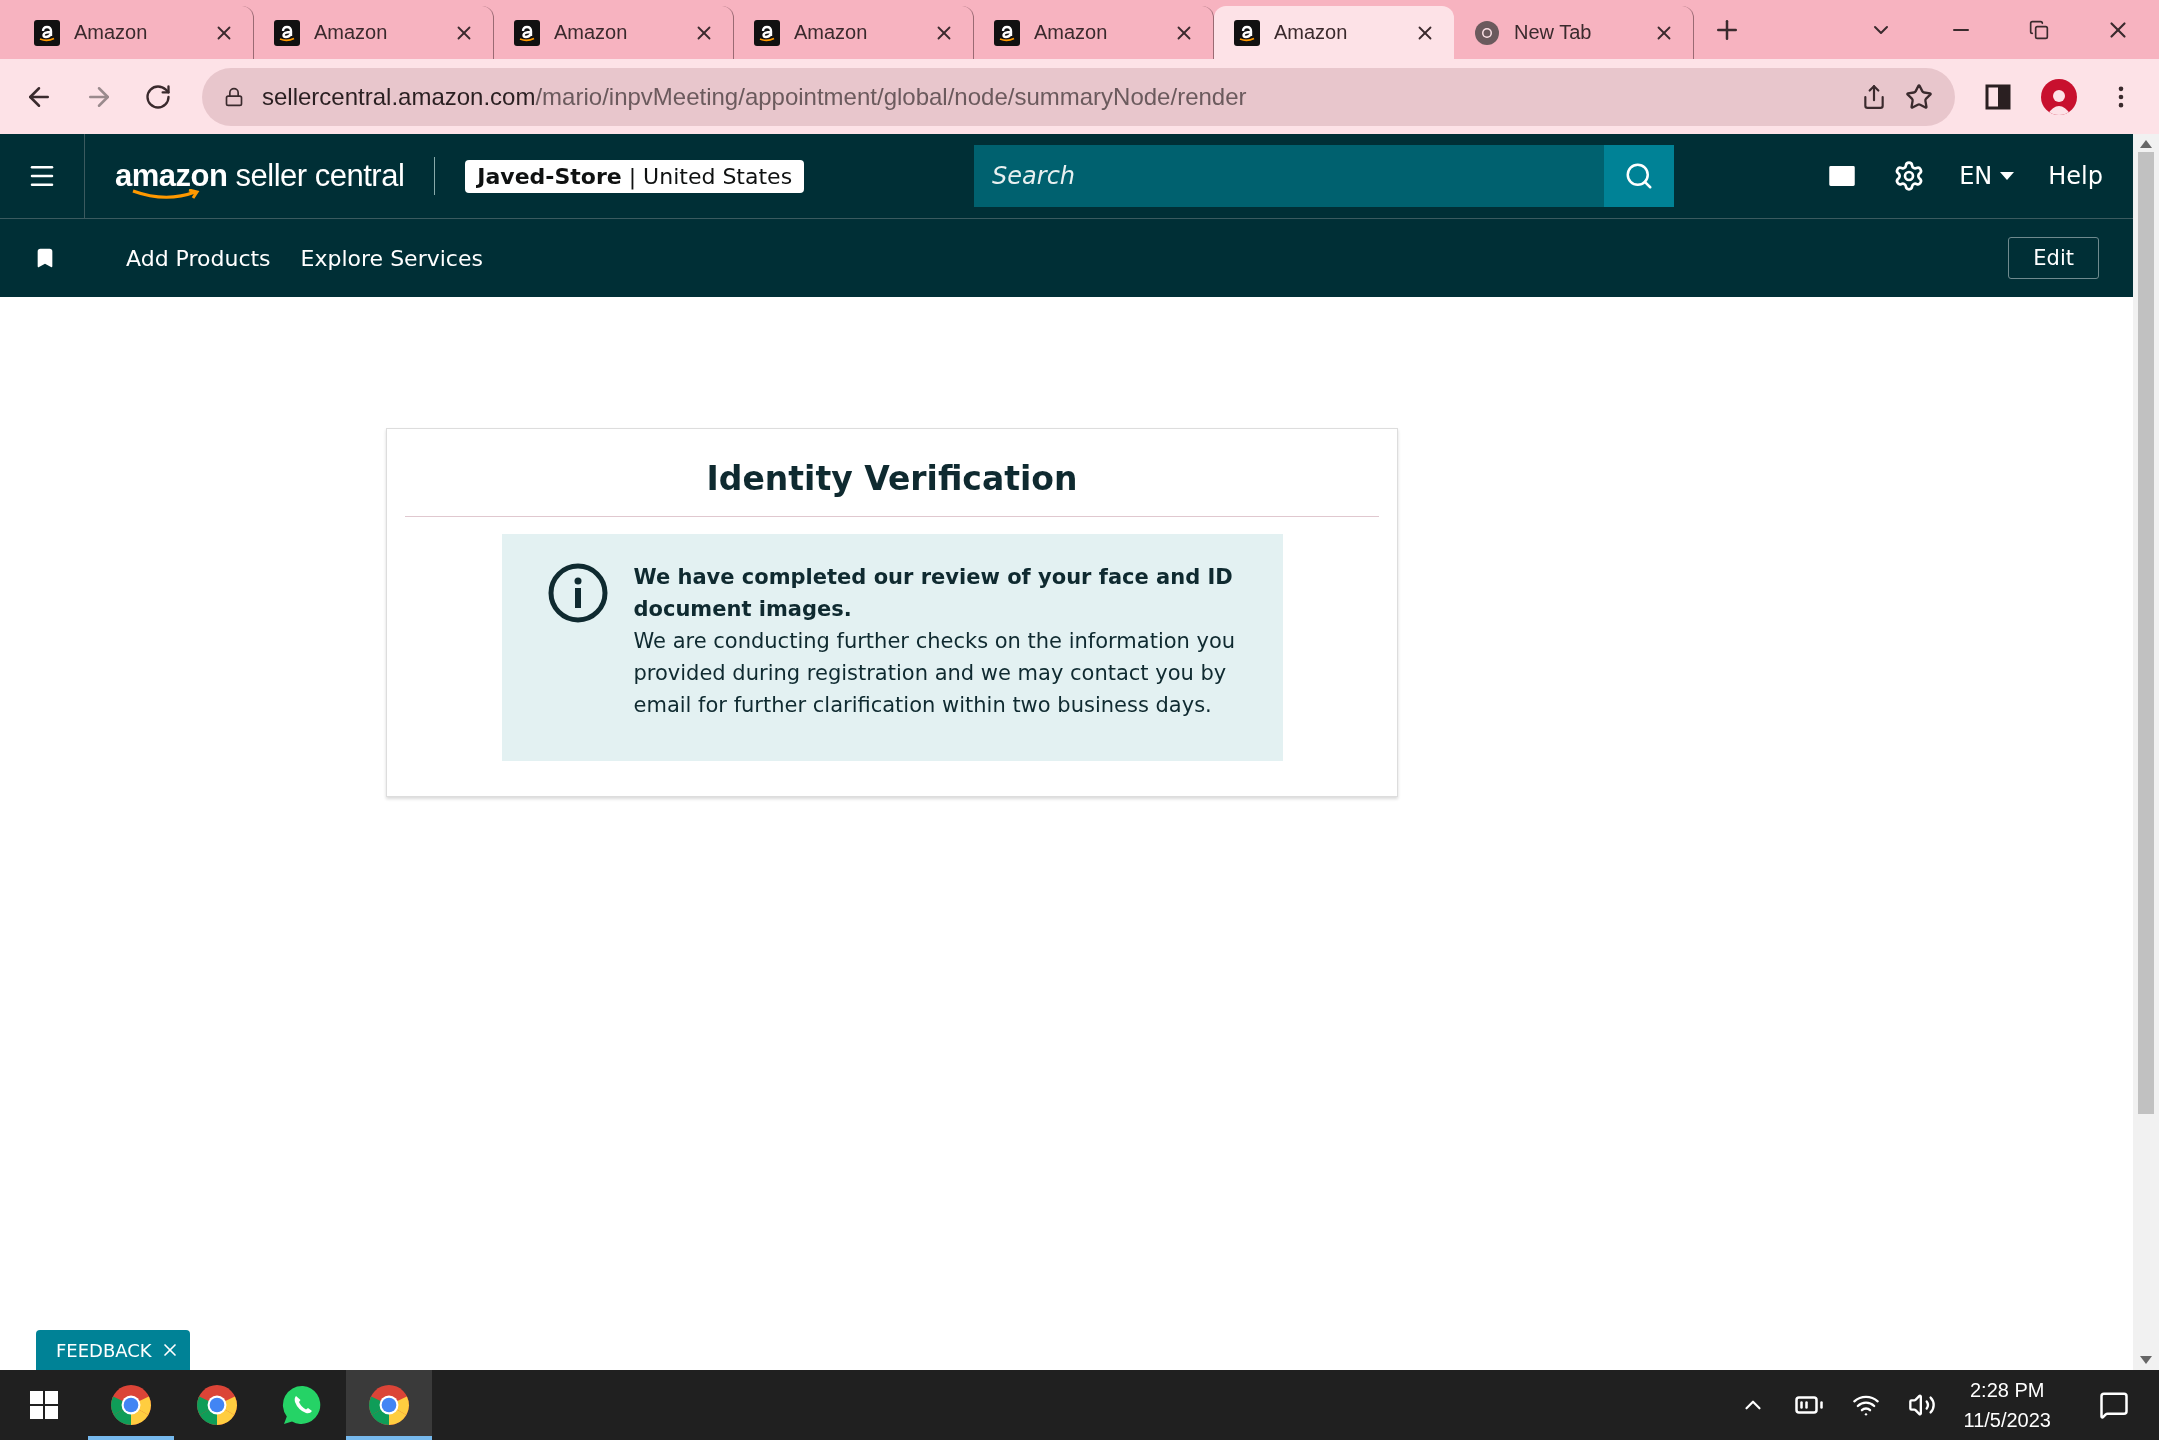 The width and height of the screenshot is (2159, 1440). What do you see at coordinates (755, 96) in the screenshot?
I see `url-text: sellercentral.amazon.com/mario/inpvMeeting/appointment/global/node/summaryNode/render` at bounding box center [755, 96].